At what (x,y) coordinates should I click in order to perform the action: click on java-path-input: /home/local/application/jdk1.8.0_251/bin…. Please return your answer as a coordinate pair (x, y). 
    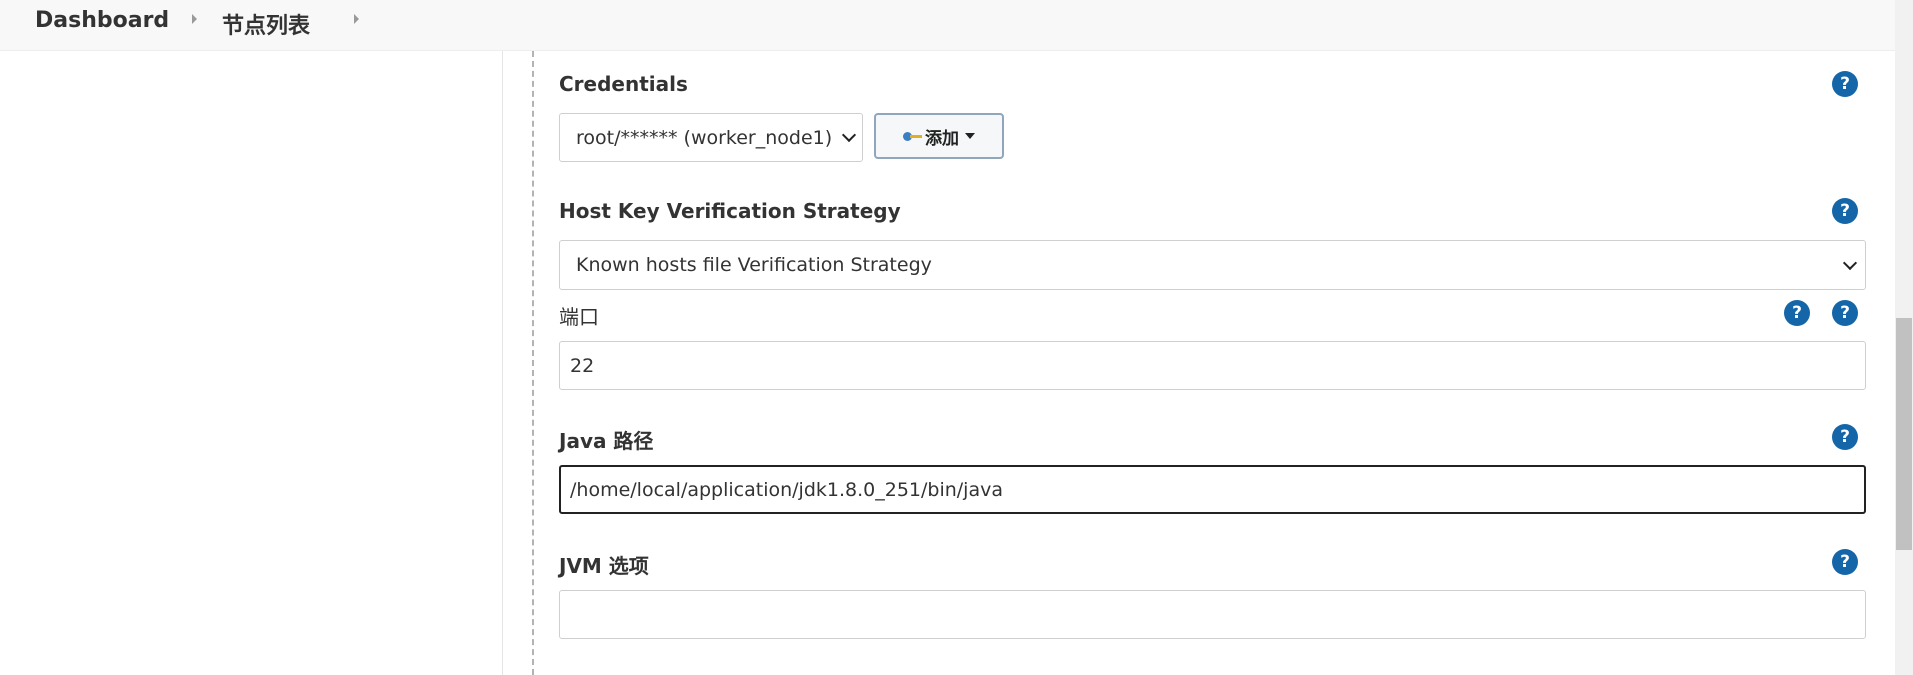
    Looking at the image, I should click on (1212, 489).